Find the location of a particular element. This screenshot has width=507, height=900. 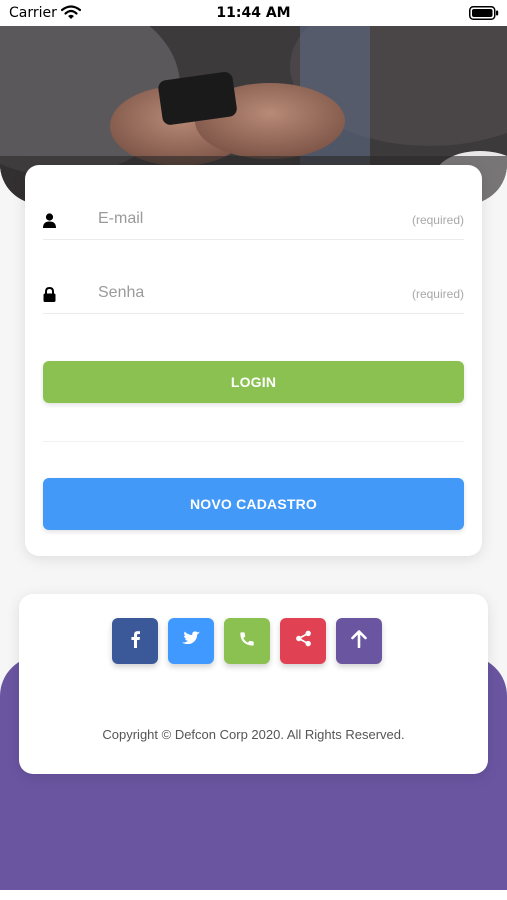

email-input is located at coordinates (228, 219).